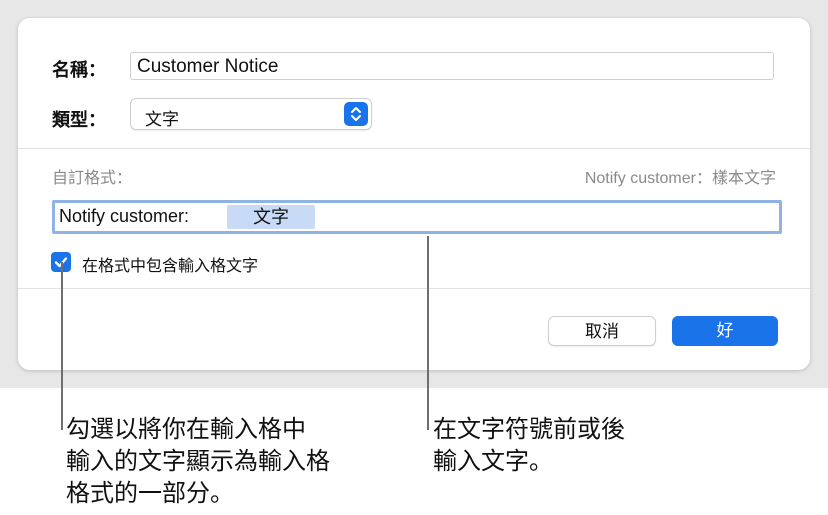 The height and width of the screenshot is (515, 828). I want to click on callout-line-checkbox, so click(62, 346).